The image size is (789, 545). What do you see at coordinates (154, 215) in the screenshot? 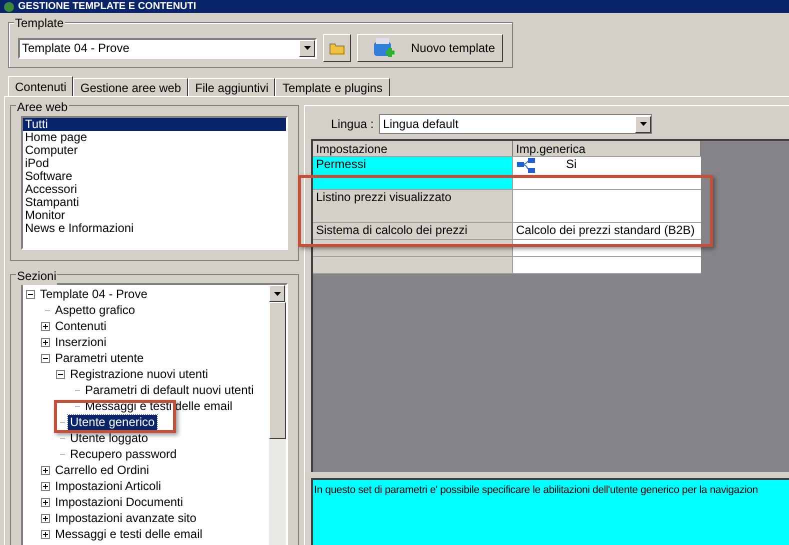
I see `list-item: Monitor` at bounding box center [154, 215].